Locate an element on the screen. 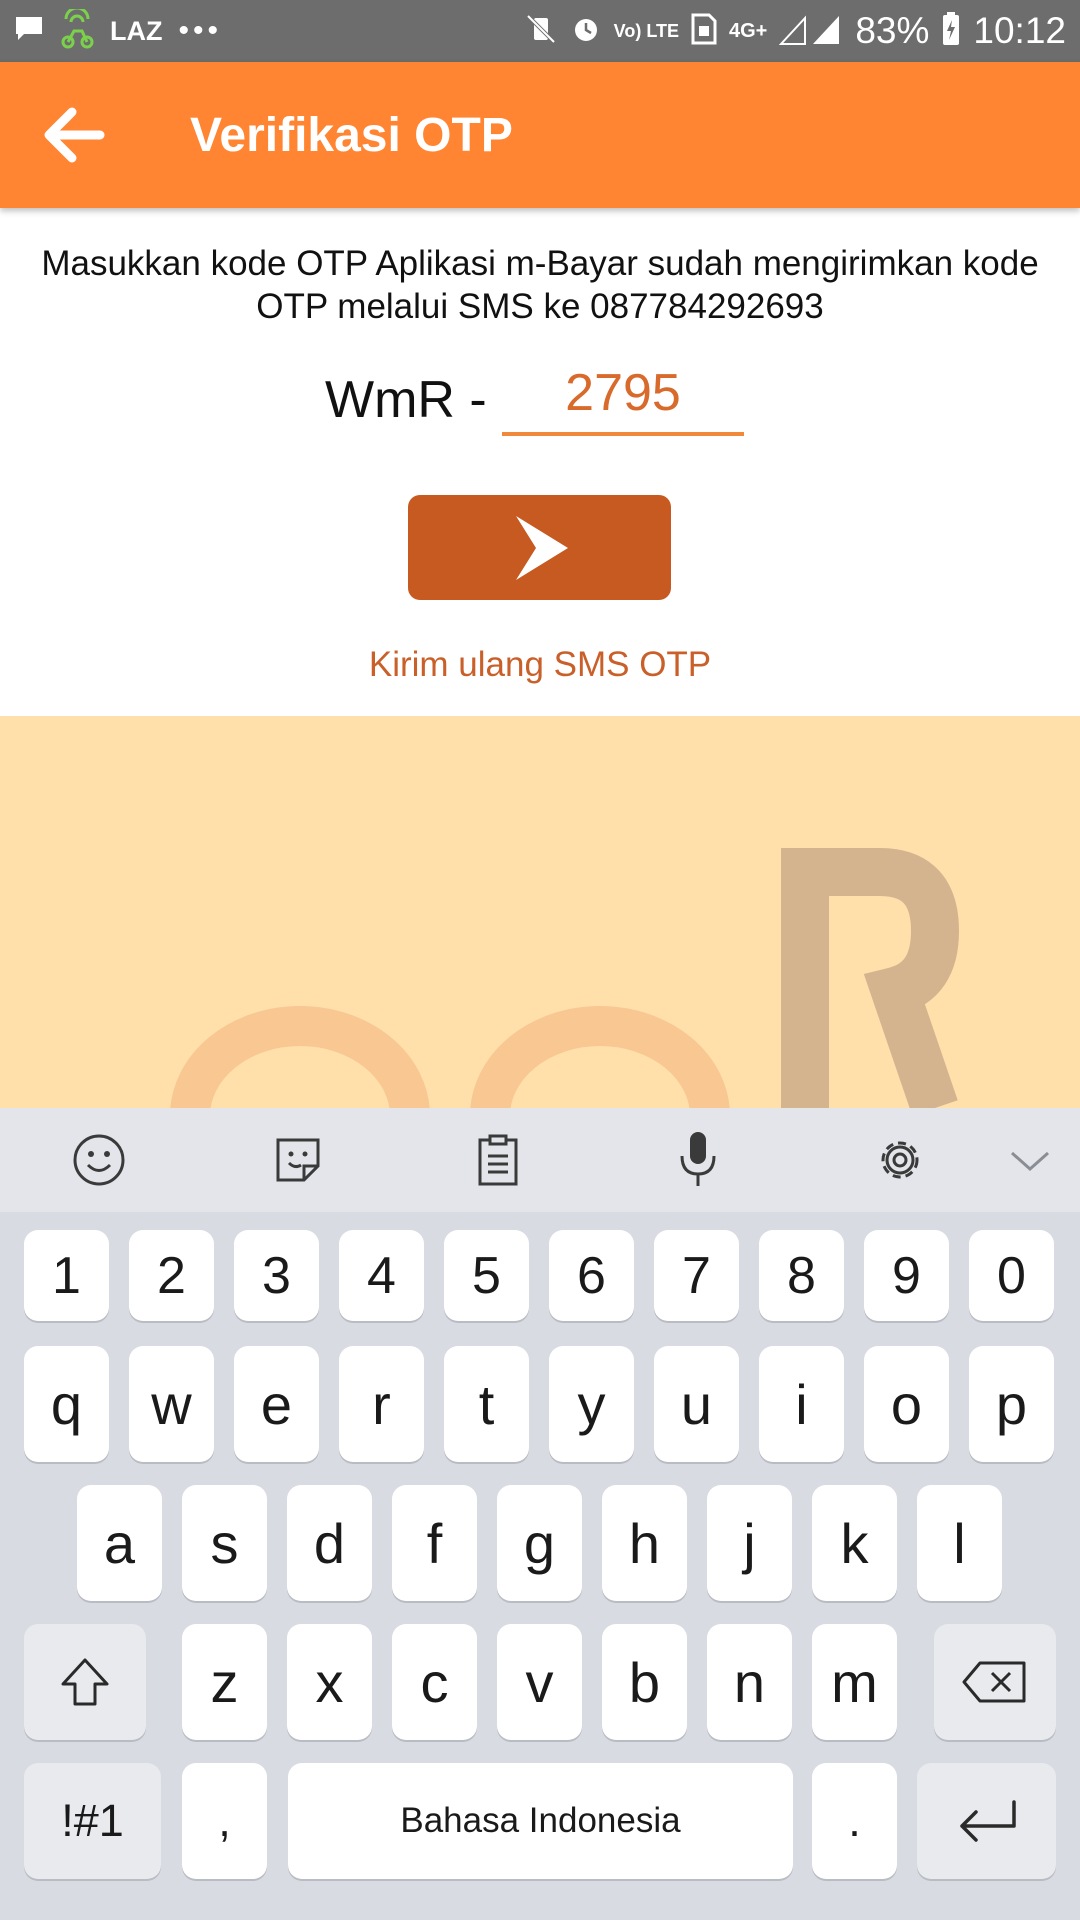  clock: 10:12 is located at coordinates (1019, 30).